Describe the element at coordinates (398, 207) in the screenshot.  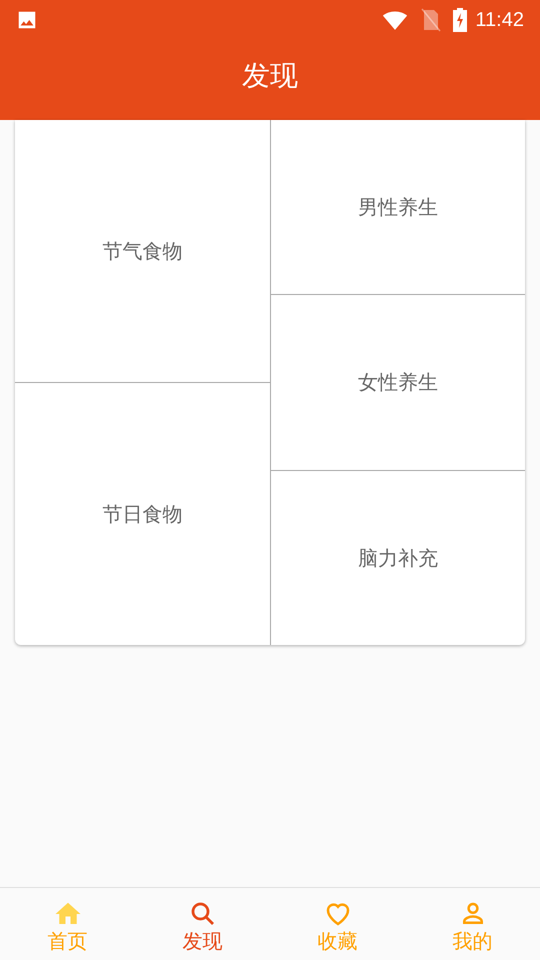
I see `category-item: 男性养生` at that location.